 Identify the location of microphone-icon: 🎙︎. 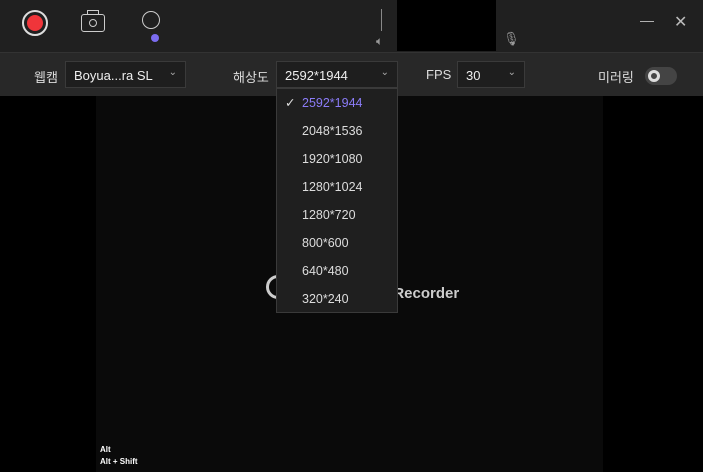
(511, 39).